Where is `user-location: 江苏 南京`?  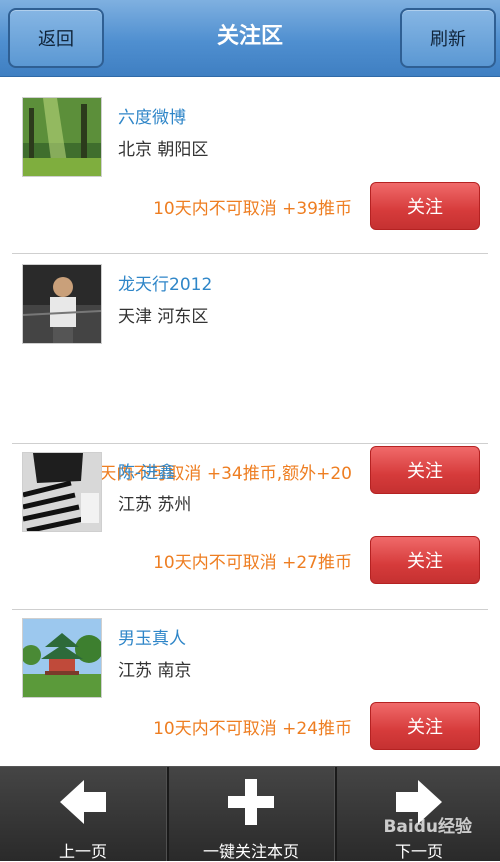 user-location: 江苏 南京 is located at coordinates (155, 671).